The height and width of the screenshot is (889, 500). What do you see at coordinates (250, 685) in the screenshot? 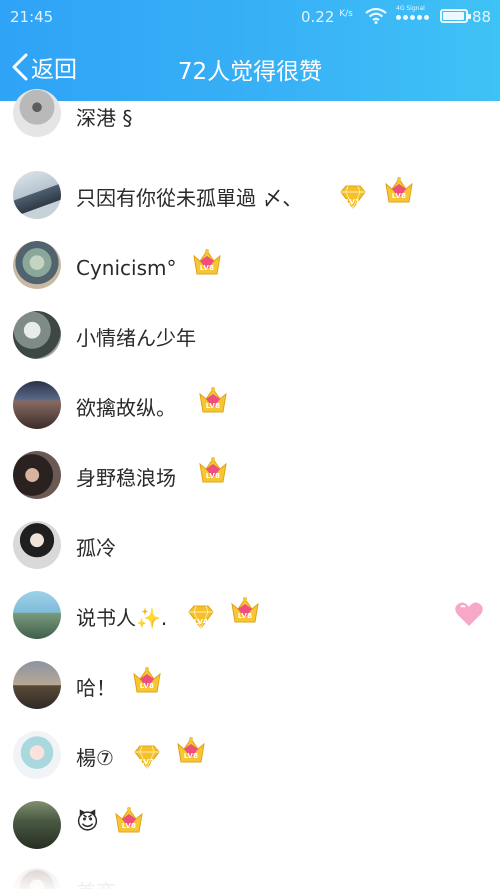
I see `list-item: 哈！ LV8` at bounding box center [250, 685].